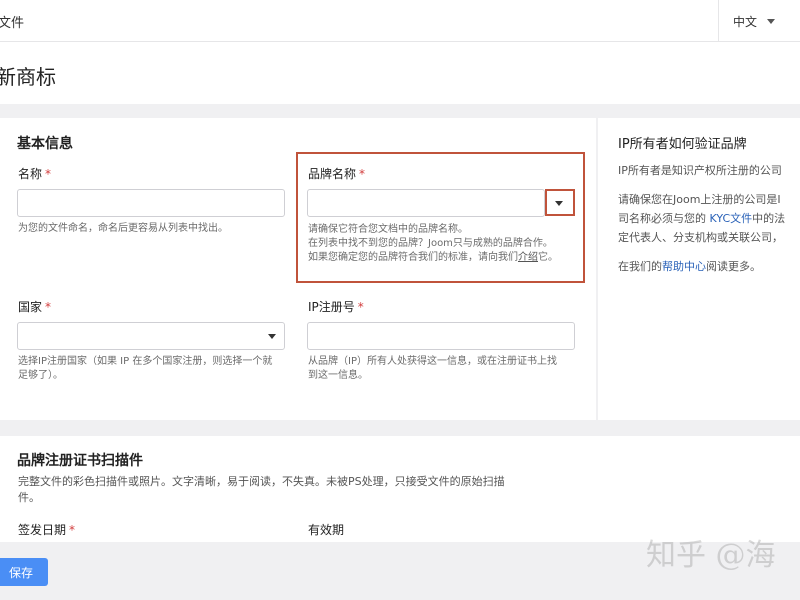  What do you see at coordinates (700, 237) in the screenshot?
I see `sidebar-line-4: 定代表人、分支机构或关联公司，` at bounding box center [700, 237].